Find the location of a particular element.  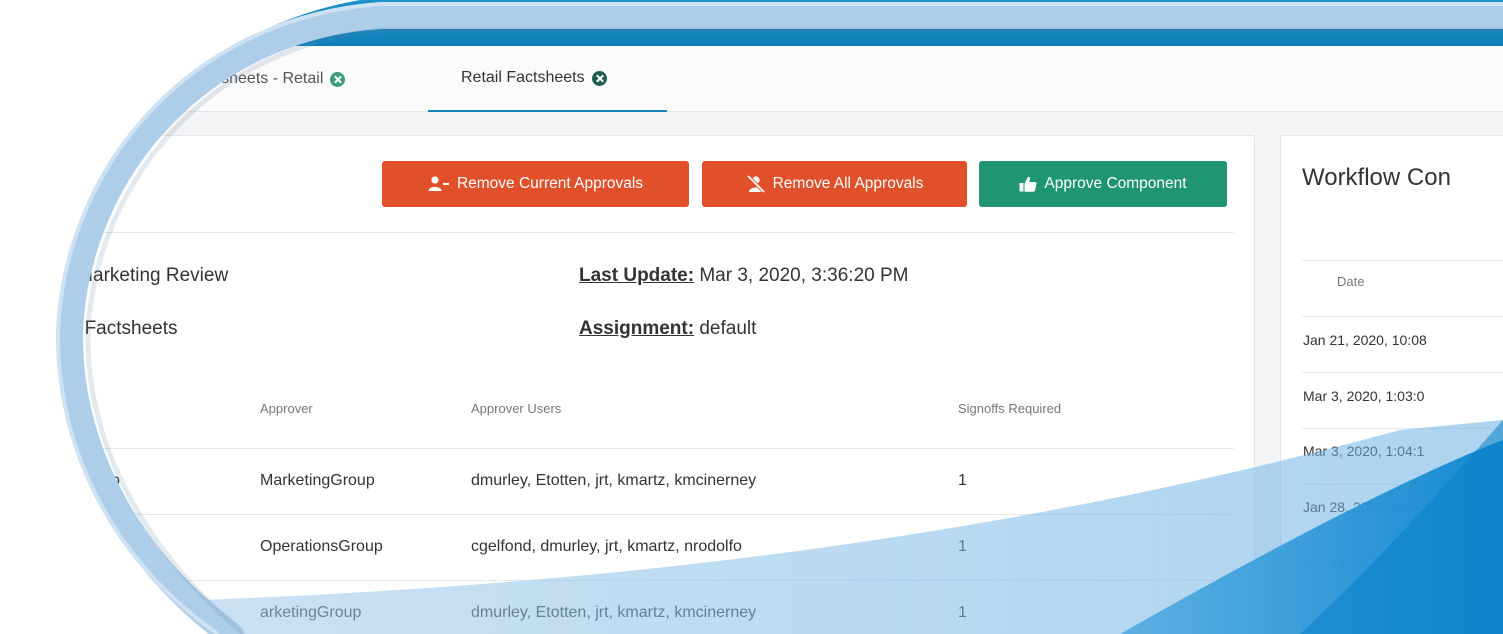

remove-user-icon is located at coordinates (438, 183).